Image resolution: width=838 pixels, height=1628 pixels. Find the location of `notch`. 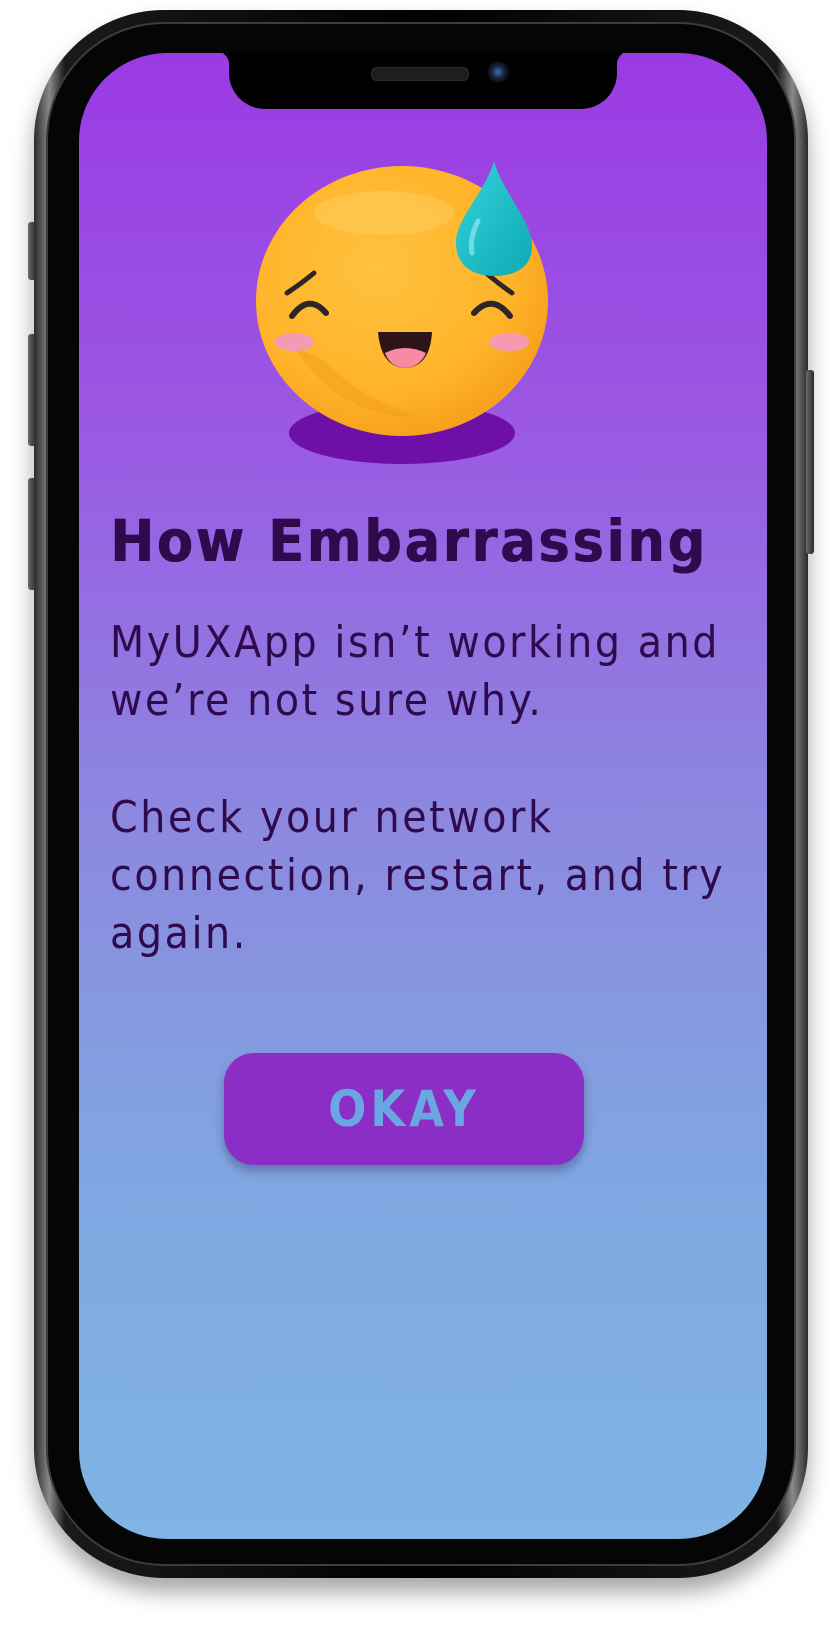

notch is located at coordinates (423, 81).